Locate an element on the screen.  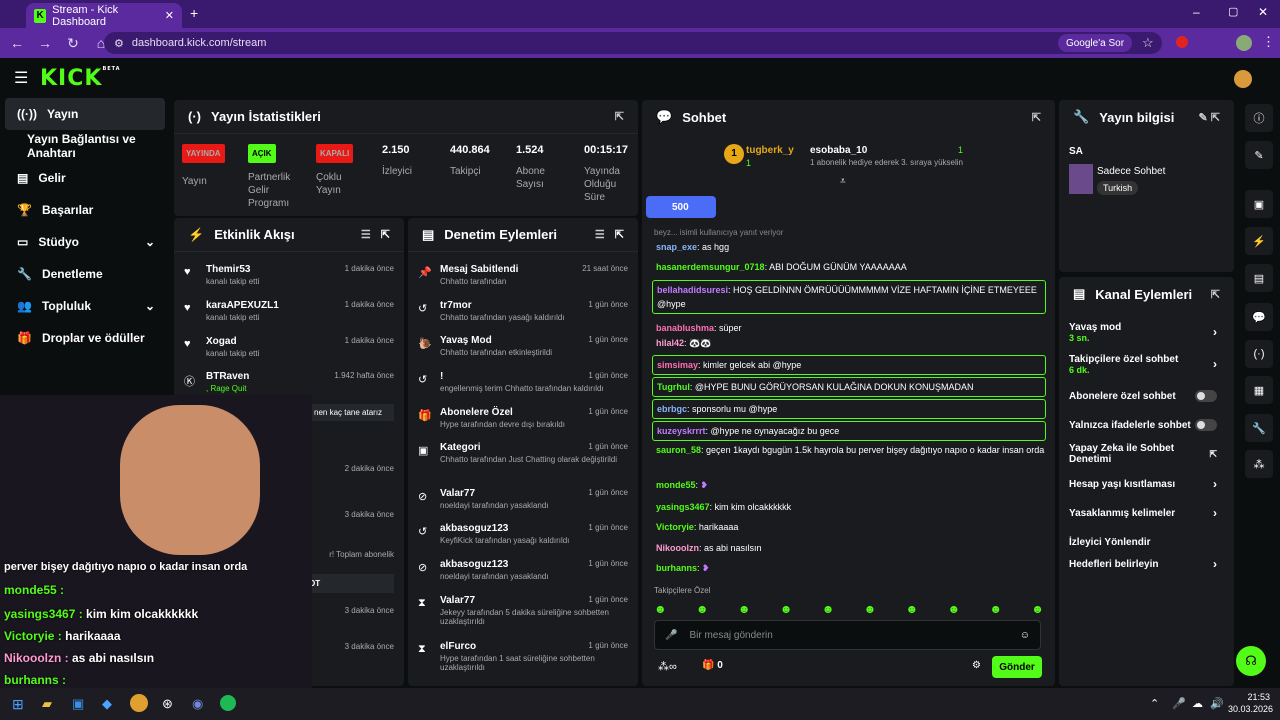
wrench-icon: 🔧 is located at coordinates (1259, 428).